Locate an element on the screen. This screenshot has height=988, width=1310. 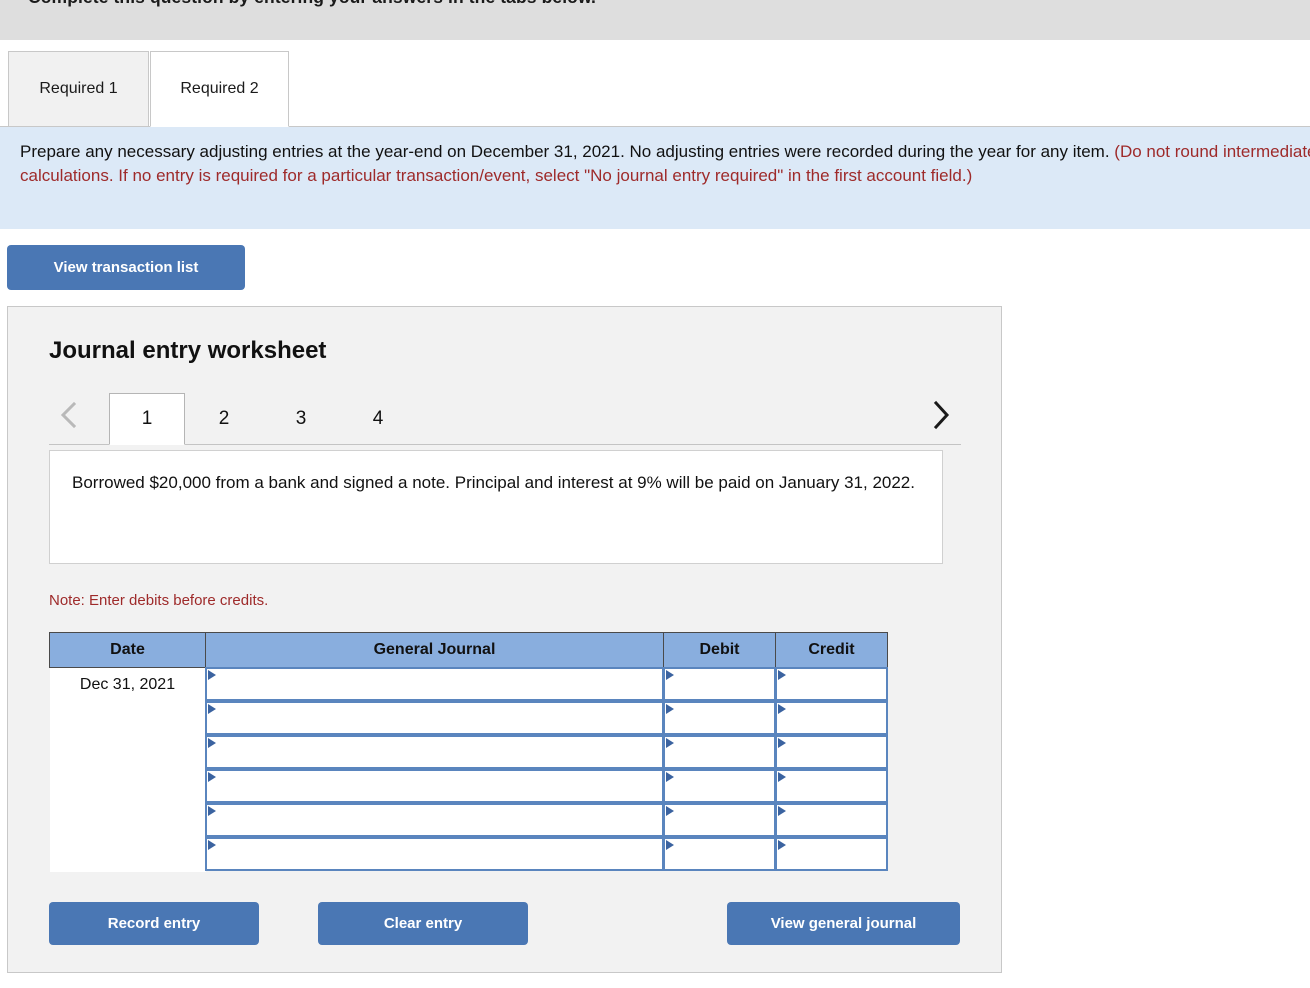
chevron-left-icon is located at coordinates (69, 415).